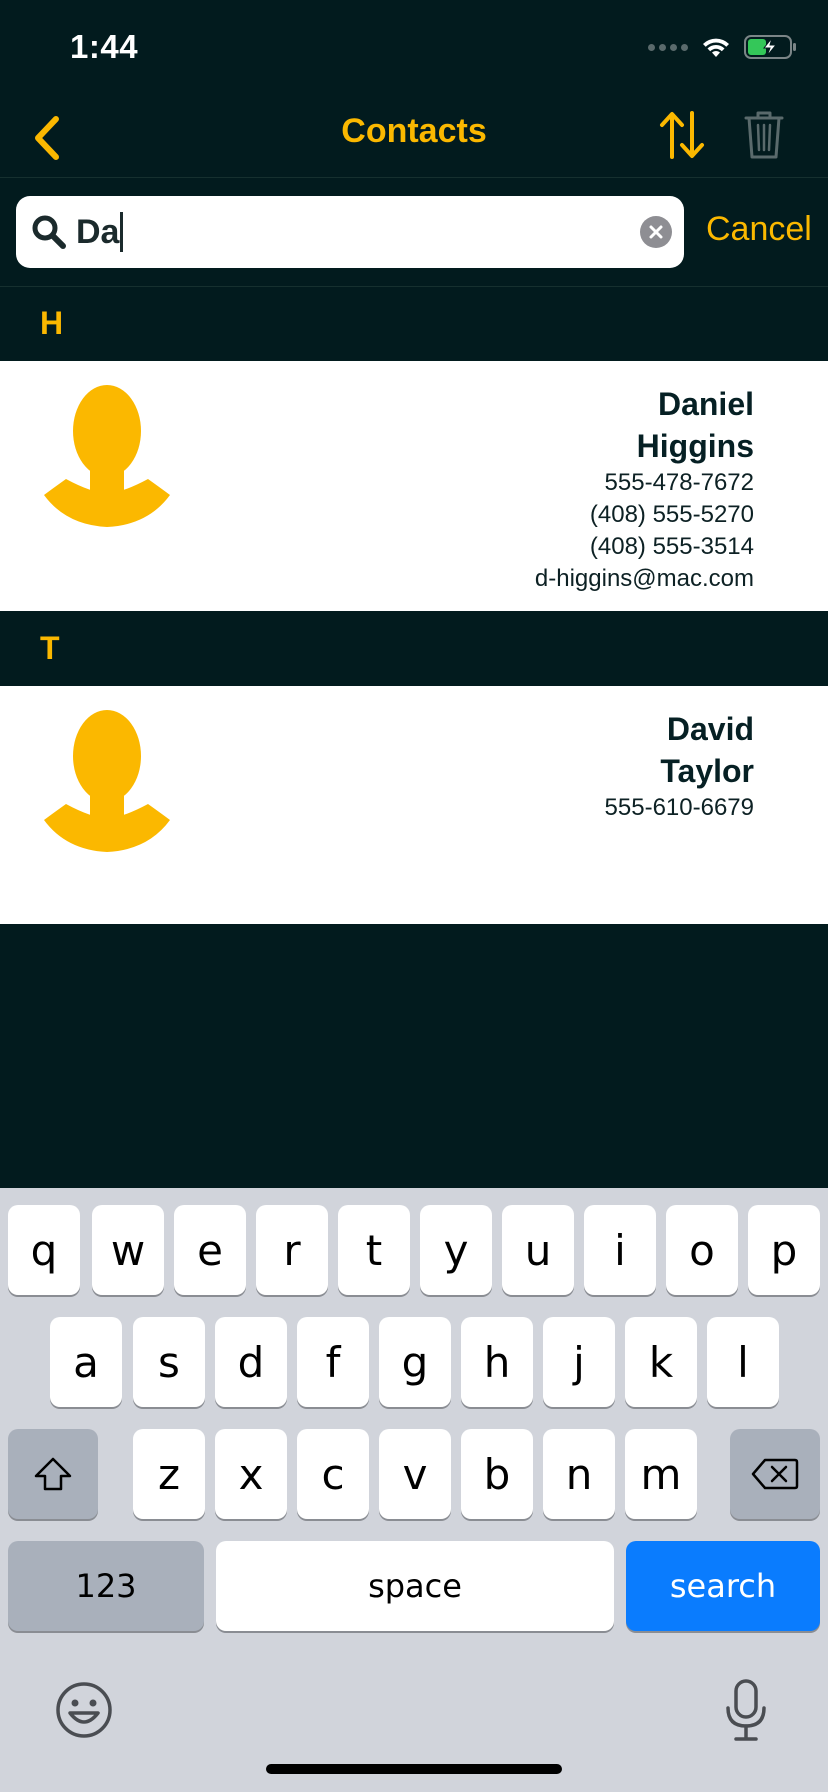 Image resolution: width=828 pixels, height=1792 pixels. I want to click on battery-icon, so click(770, 47).